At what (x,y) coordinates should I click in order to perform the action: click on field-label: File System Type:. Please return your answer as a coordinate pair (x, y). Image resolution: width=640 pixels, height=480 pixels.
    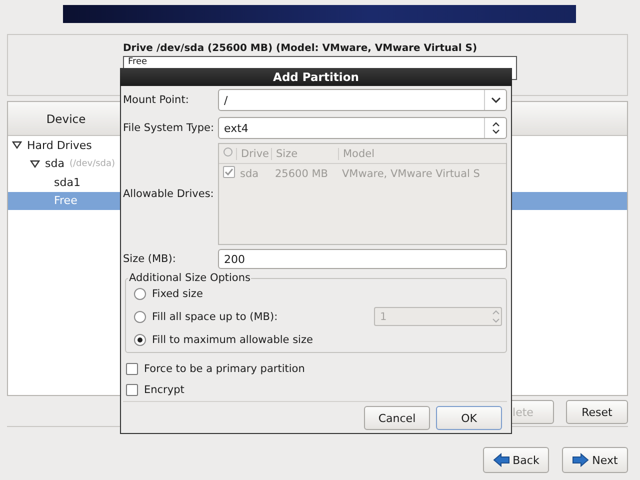
    Looking at the image, I should click on (169, 128).